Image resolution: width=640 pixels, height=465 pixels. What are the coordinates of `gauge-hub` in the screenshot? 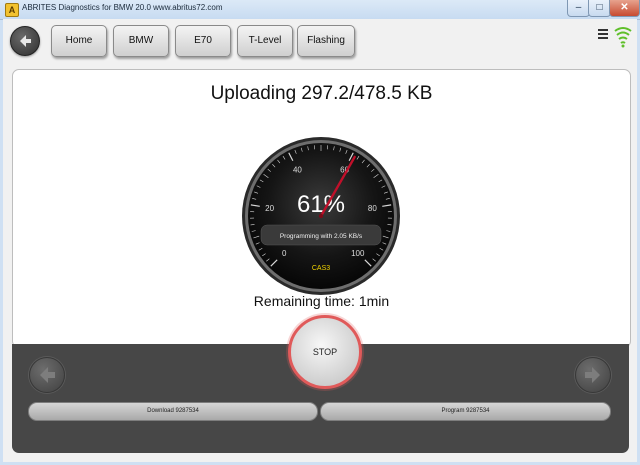 It's located at (321, 216).